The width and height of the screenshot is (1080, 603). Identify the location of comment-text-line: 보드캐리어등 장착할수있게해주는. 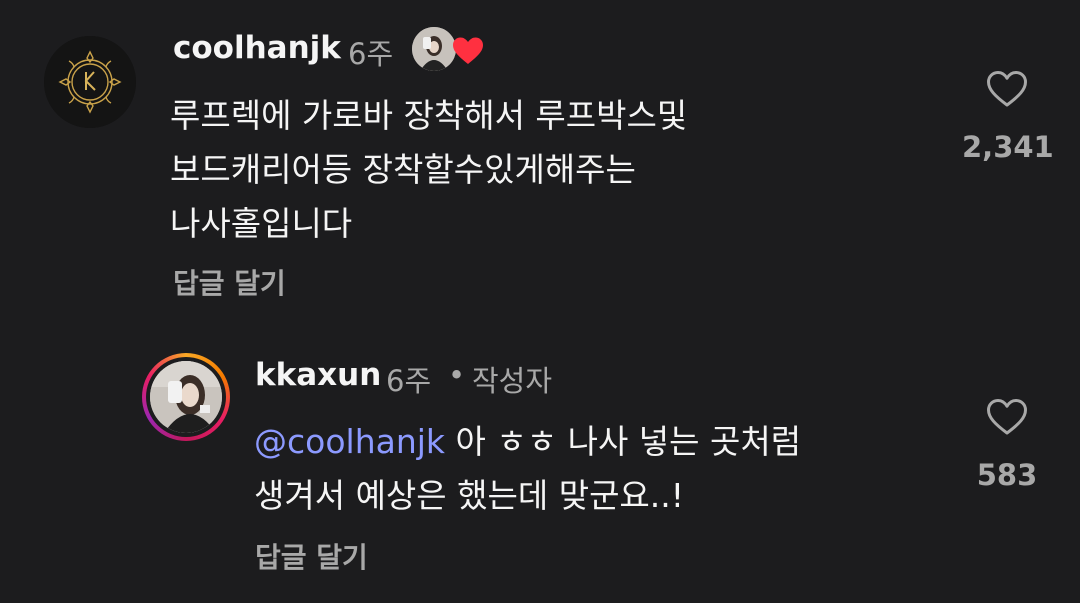
(403, 169).